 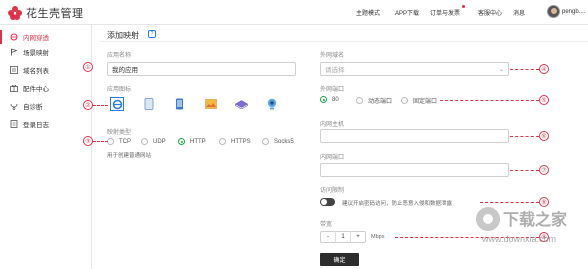 I want to click on watermark-text: 下载之家, so click(x=535, y=220).